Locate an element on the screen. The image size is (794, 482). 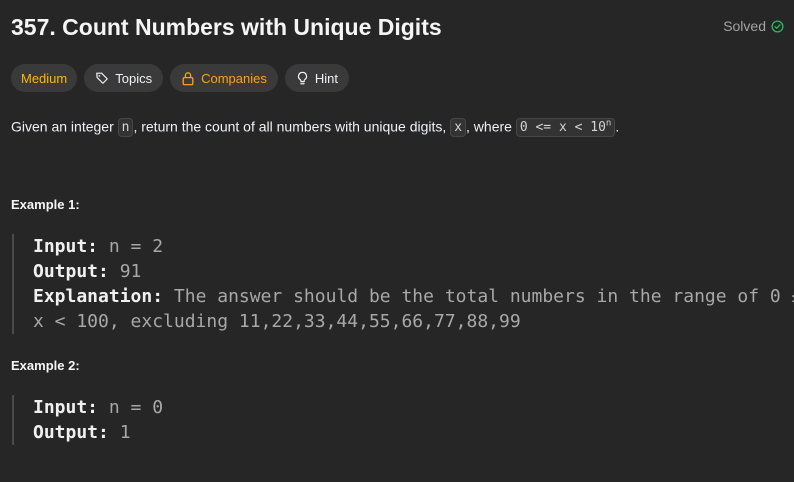
hint-button: Hint is located at coordinates (316, 78).